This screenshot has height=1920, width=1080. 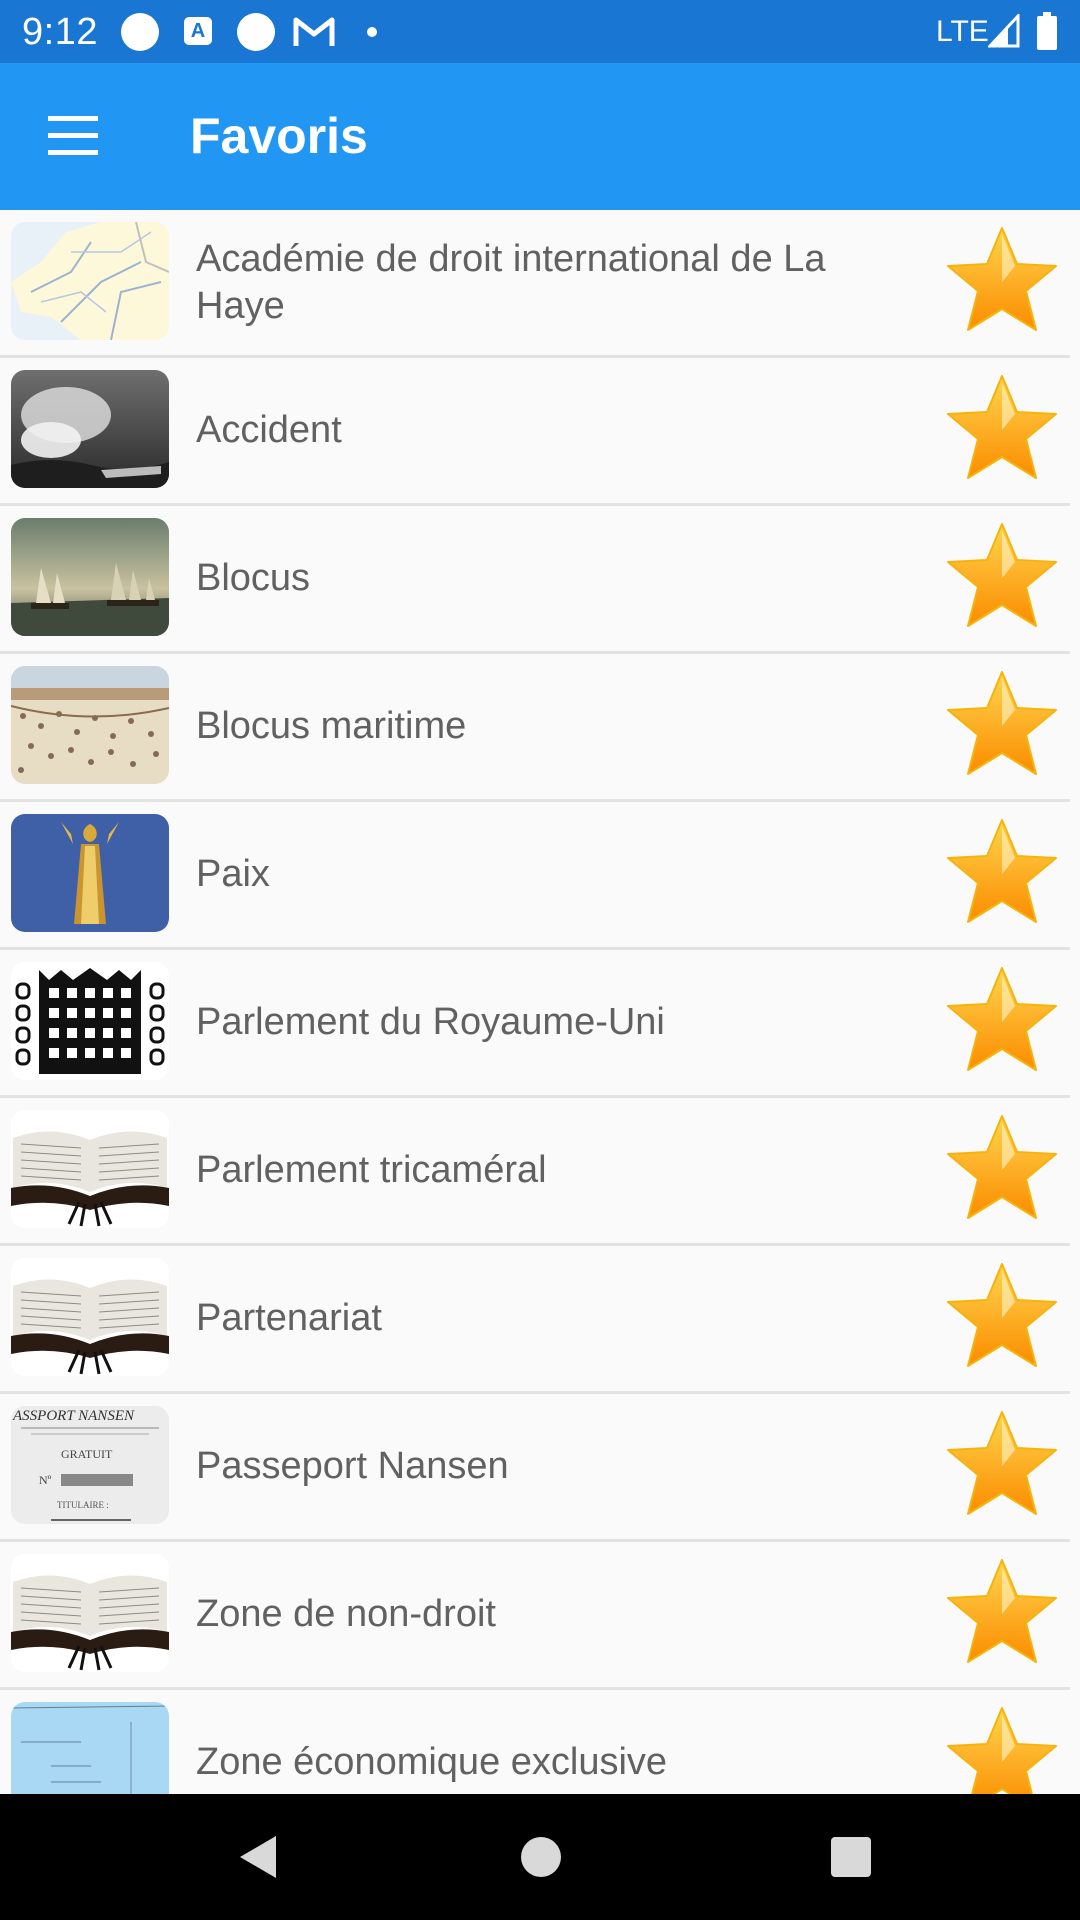 I want to click on list-item: Parlement tricaméral, so click(x=535, y=1172).